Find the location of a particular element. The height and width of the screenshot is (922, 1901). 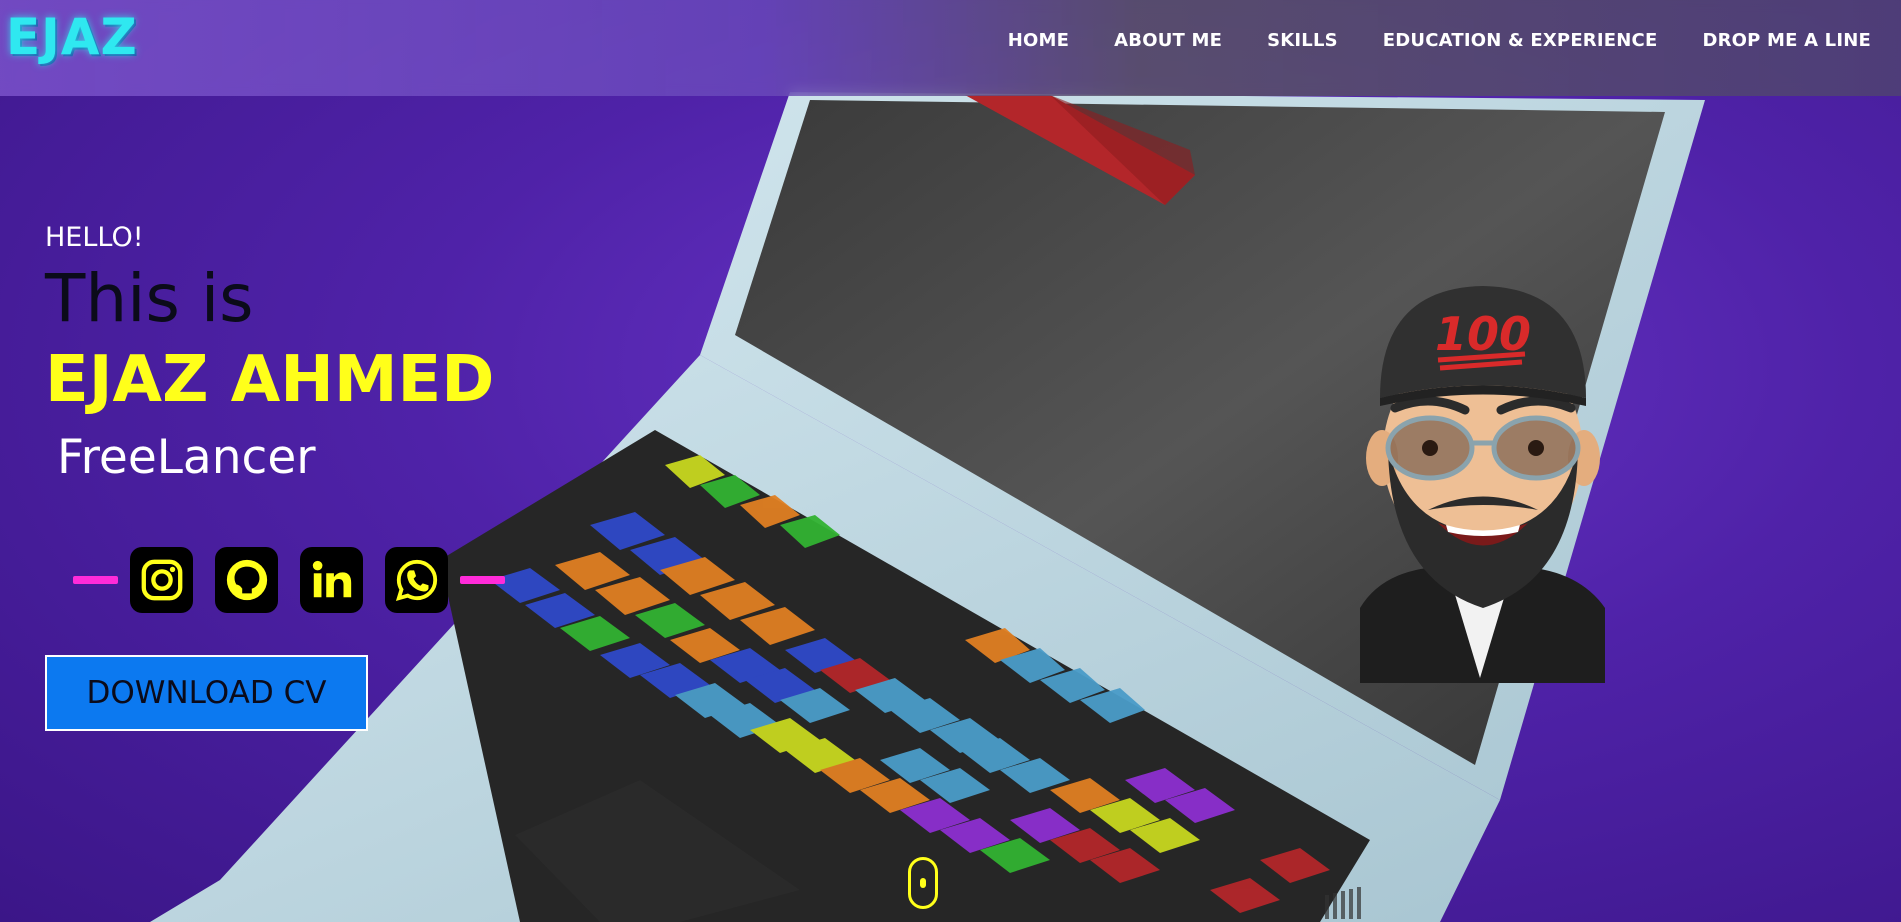

nav-item-contact: DROP ME A LINE is located at coordinates (1786, 40).